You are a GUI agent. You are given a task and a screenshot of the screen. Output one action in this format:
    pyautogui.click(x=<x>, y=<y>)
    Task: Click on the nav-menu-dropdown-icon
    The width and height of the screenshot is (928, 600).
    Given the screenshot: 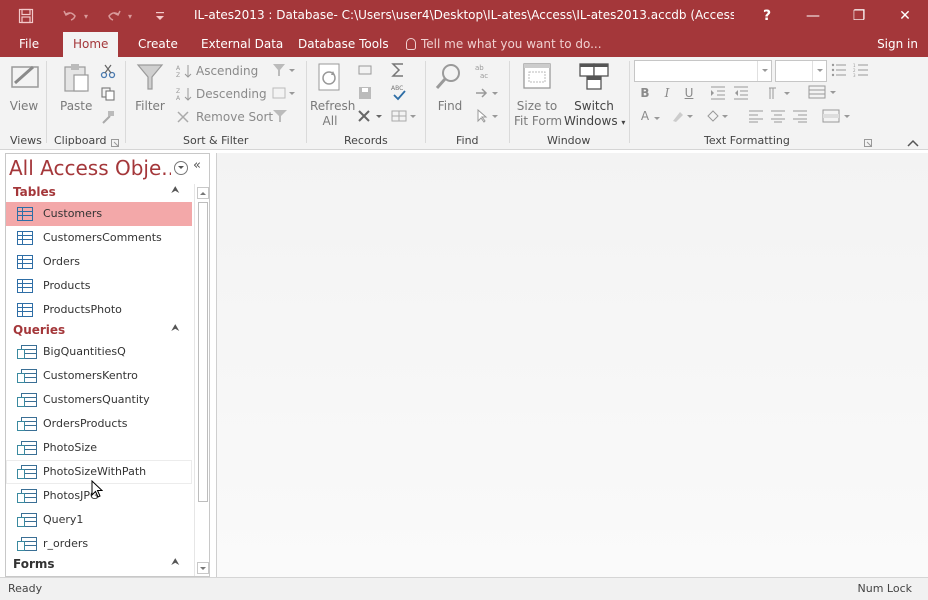 What is the action you would take?
    pyautogui.click(x=181, y=168)
    